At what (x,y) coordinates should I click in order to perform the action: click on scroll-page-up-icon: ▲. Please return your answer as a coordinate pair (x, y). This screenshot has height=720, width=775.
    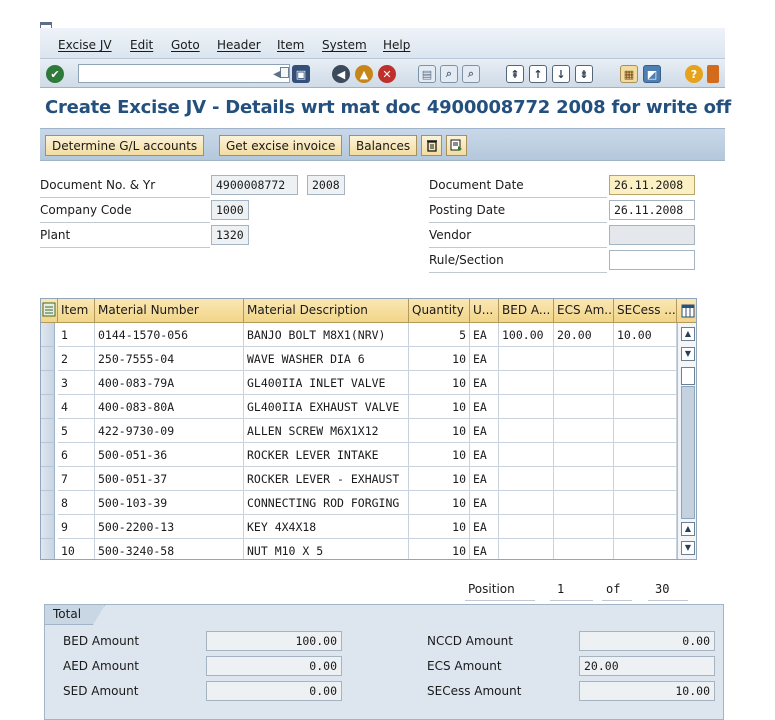
    Looking at the image, I should click on (688, 529).